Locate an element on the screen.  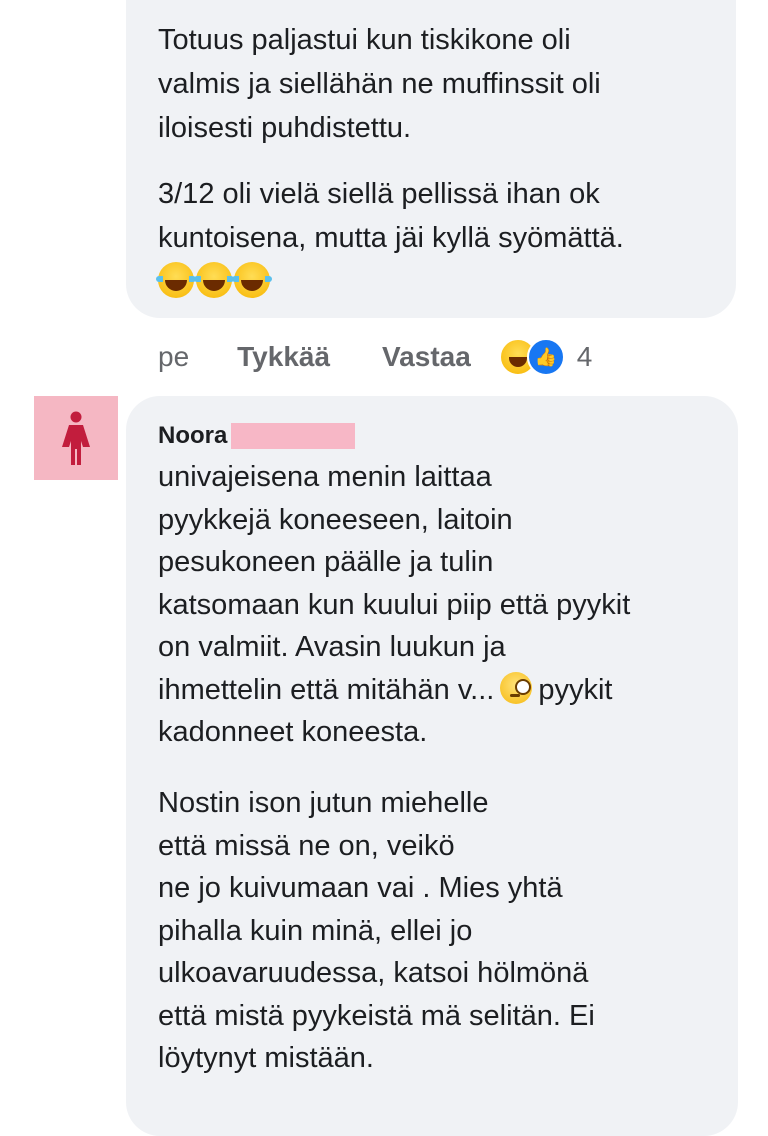
comment-author: Noora is located at coordinates (257, 436).